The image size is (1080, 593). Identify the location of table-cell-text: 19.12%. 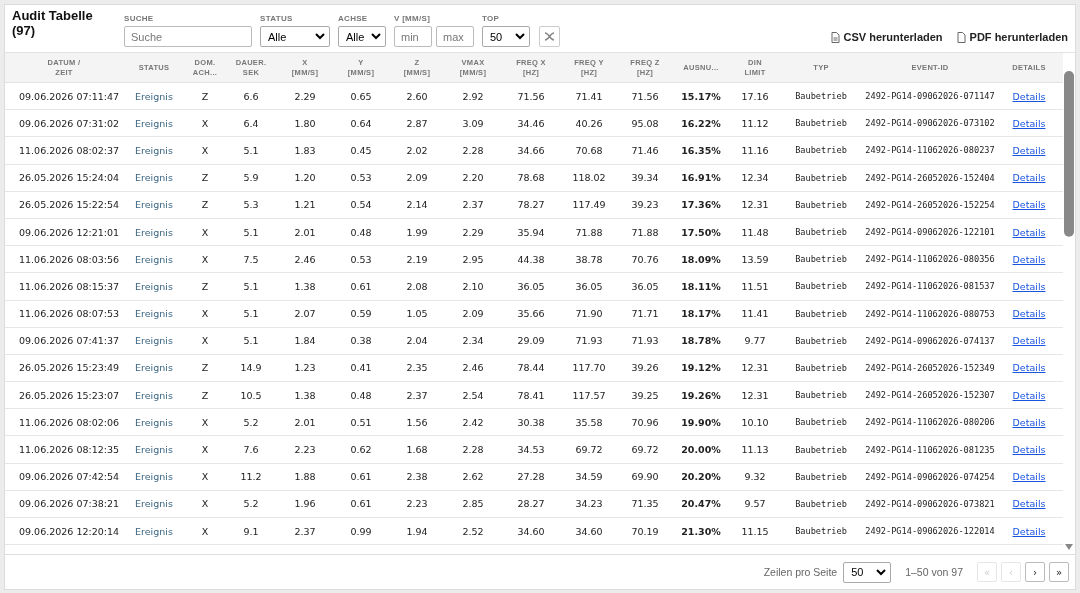
(701, 368).